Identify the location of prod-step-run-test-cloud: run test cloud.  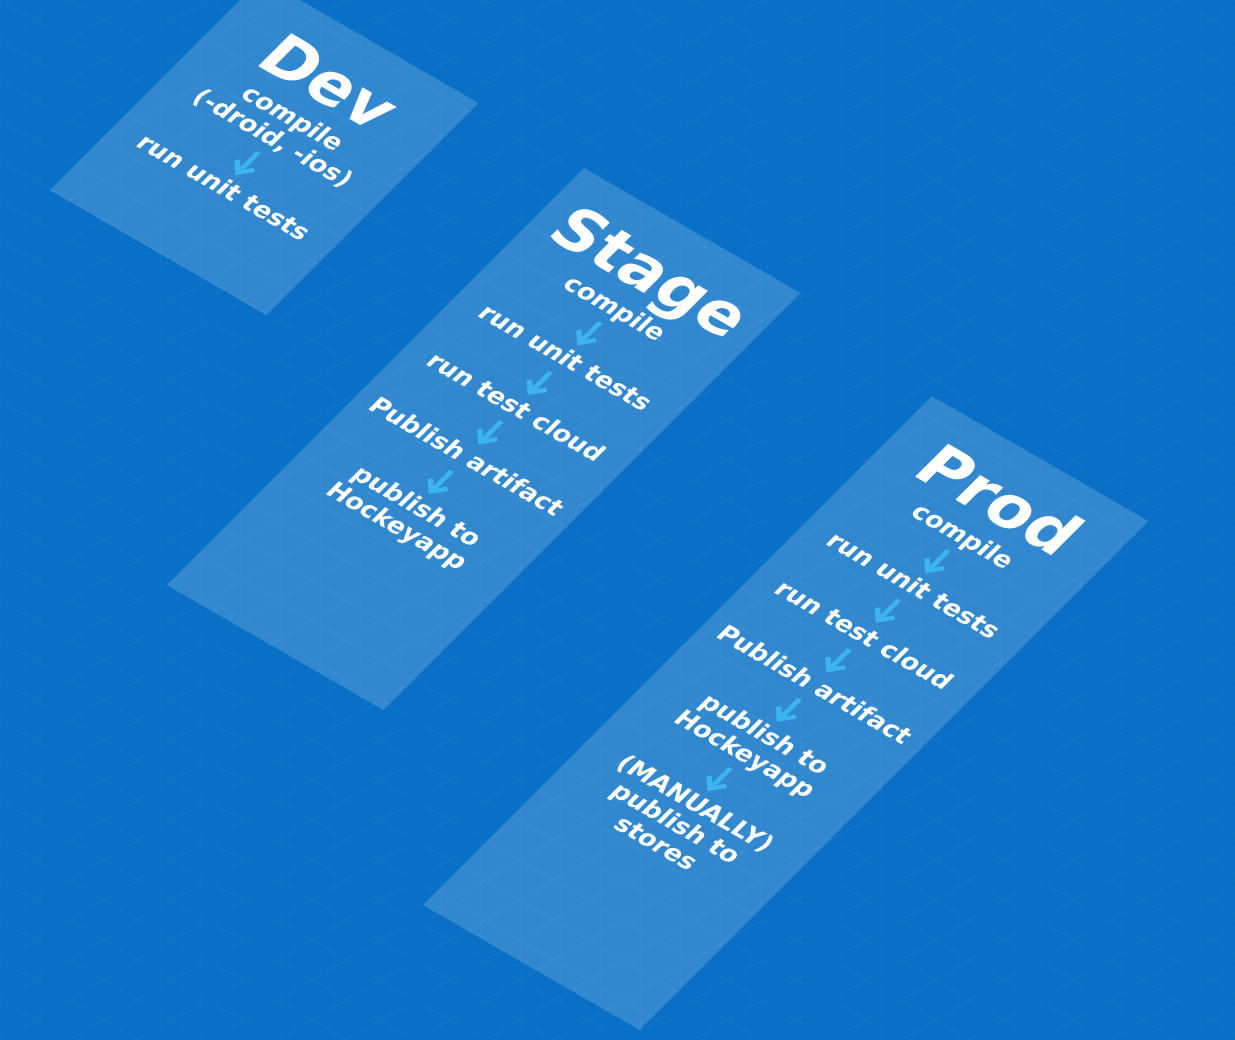
(864, 635).